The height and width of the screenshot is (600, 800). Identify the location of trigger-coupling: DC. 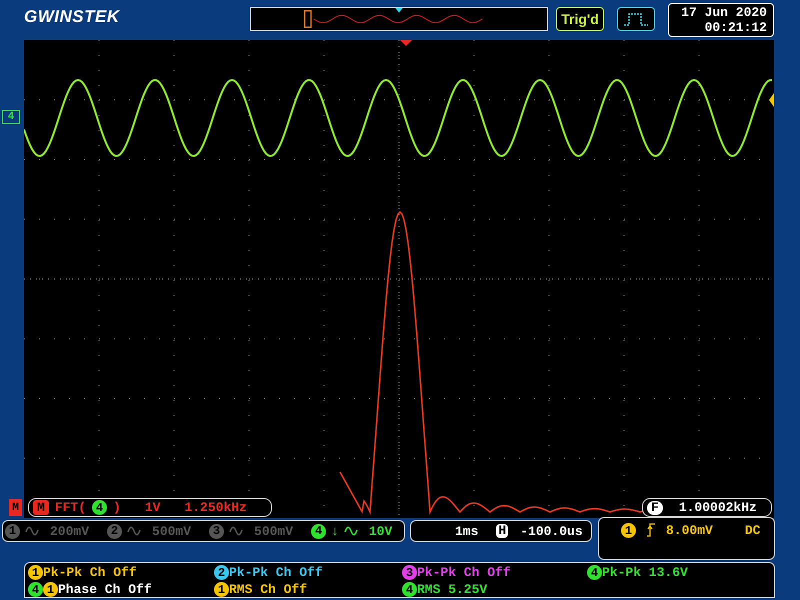
(752, 530).